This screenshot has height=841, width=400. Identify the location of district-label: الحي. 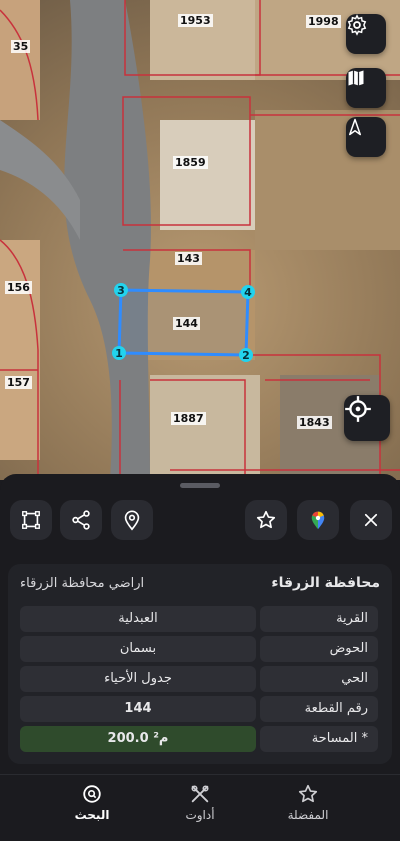
(319, 679).